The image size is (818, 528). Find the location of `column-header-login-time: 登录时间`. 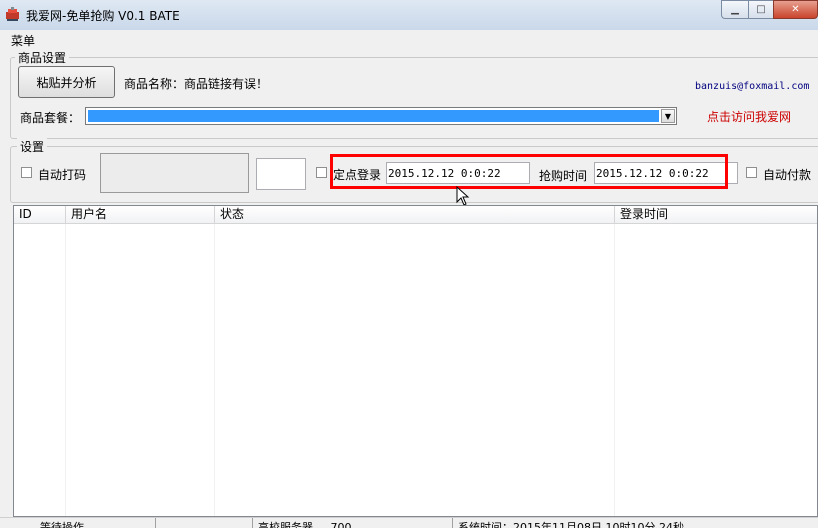

column-header-login-time: 登录时间 is located at coordinates (716, 214).